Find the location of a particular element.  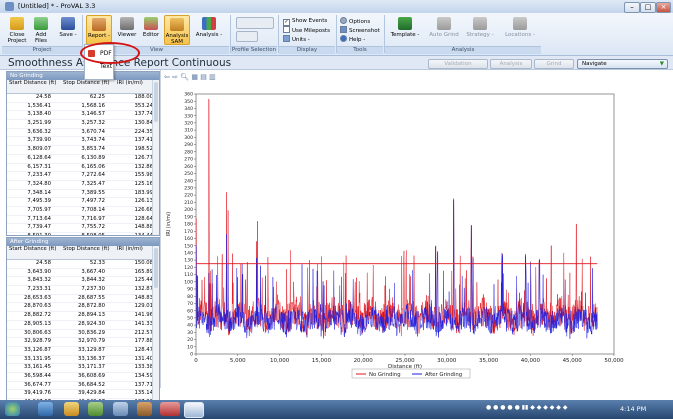

table-cell: 148.83 is located at coordinates (143, 297).